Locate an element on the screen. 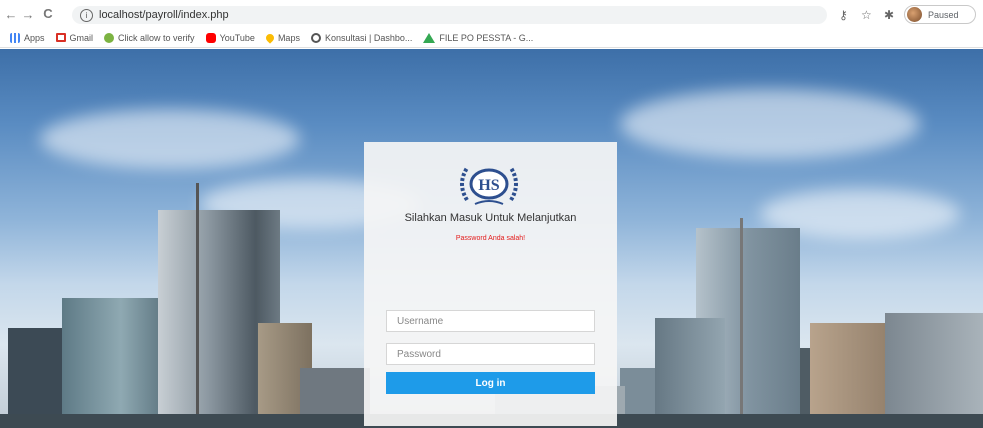 The width and height of the screenshot is (983, 428). profile-status: Paused is located at coordinates (943, 14).